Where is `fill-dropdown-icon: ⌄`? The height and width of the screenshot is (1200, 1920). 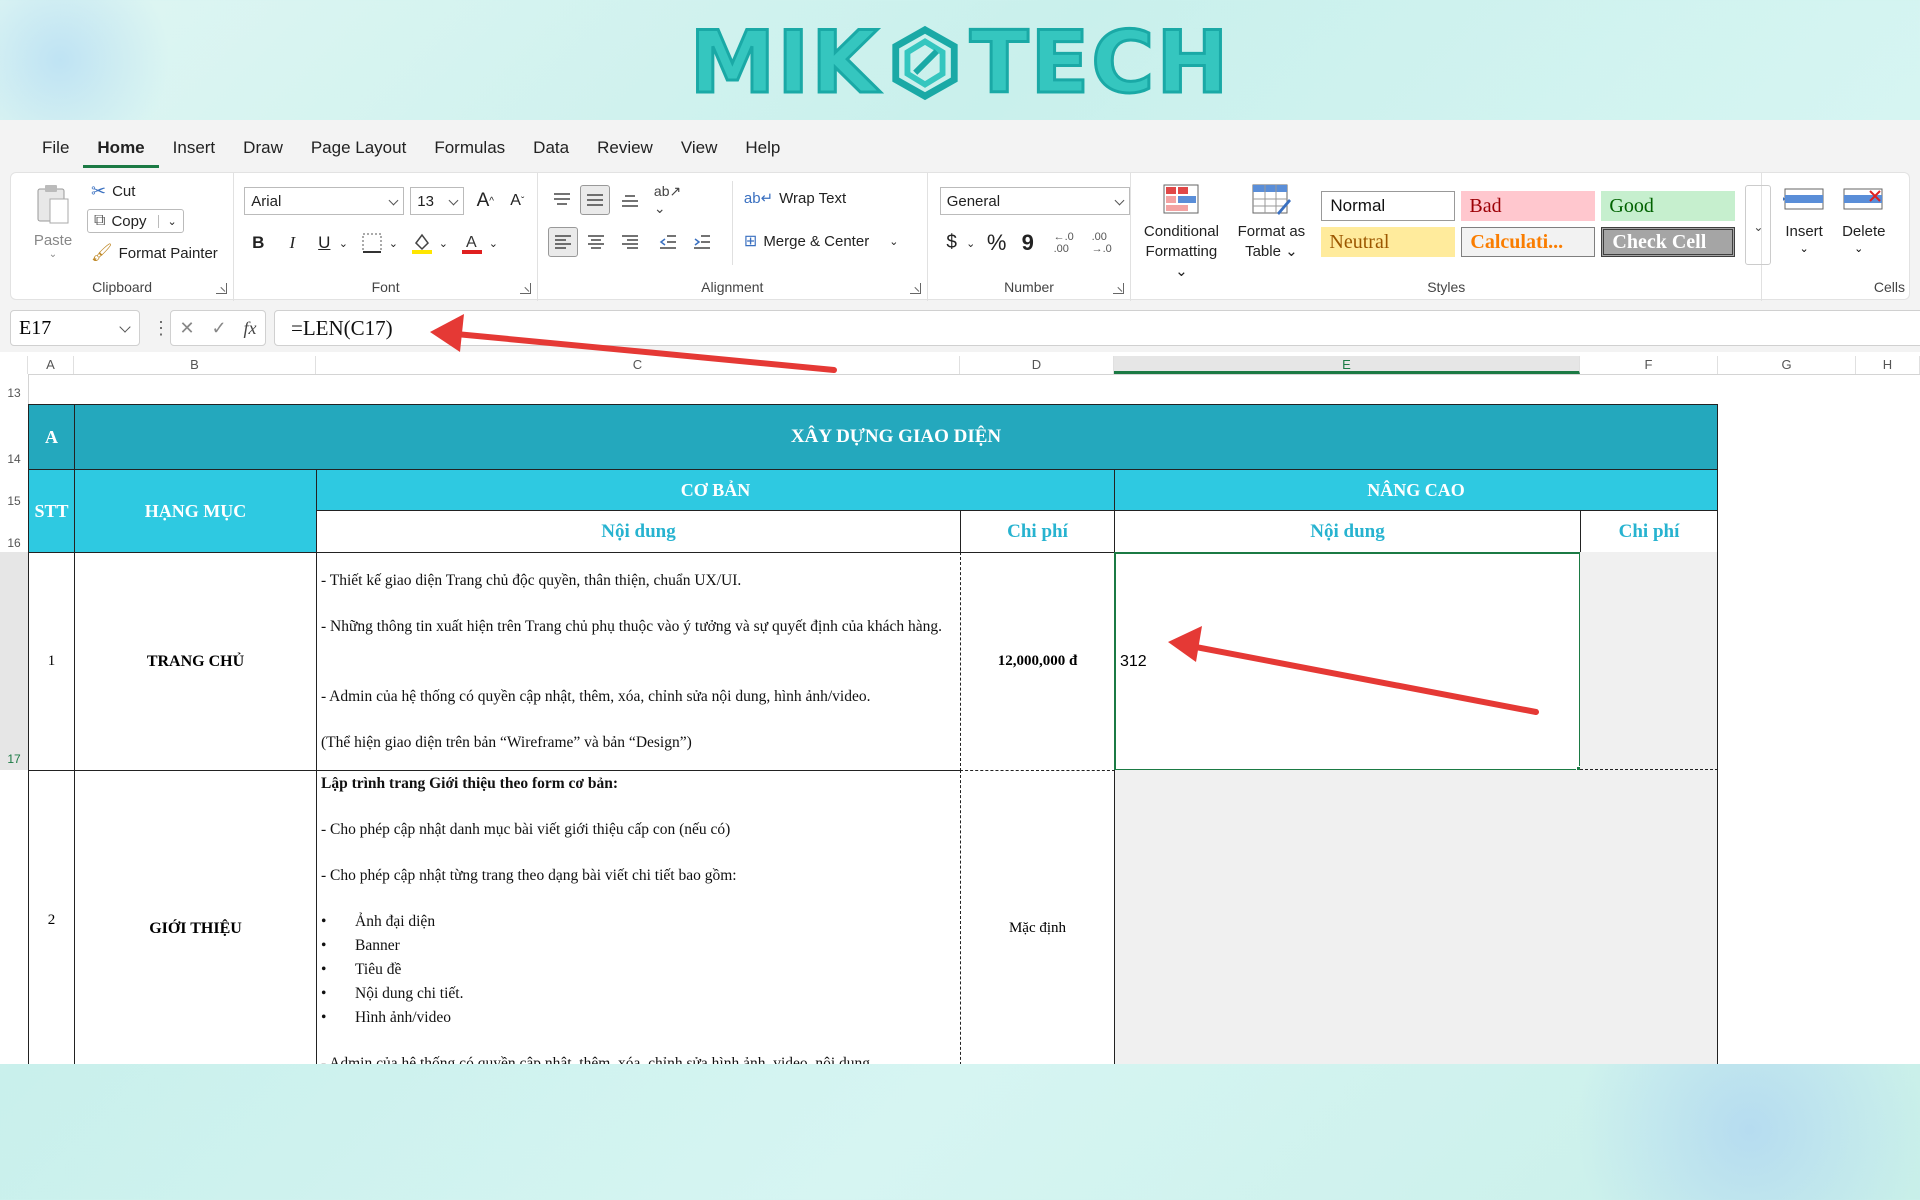
fill-dropdown-icon: ⌄ is located at coordinates (443, 243).